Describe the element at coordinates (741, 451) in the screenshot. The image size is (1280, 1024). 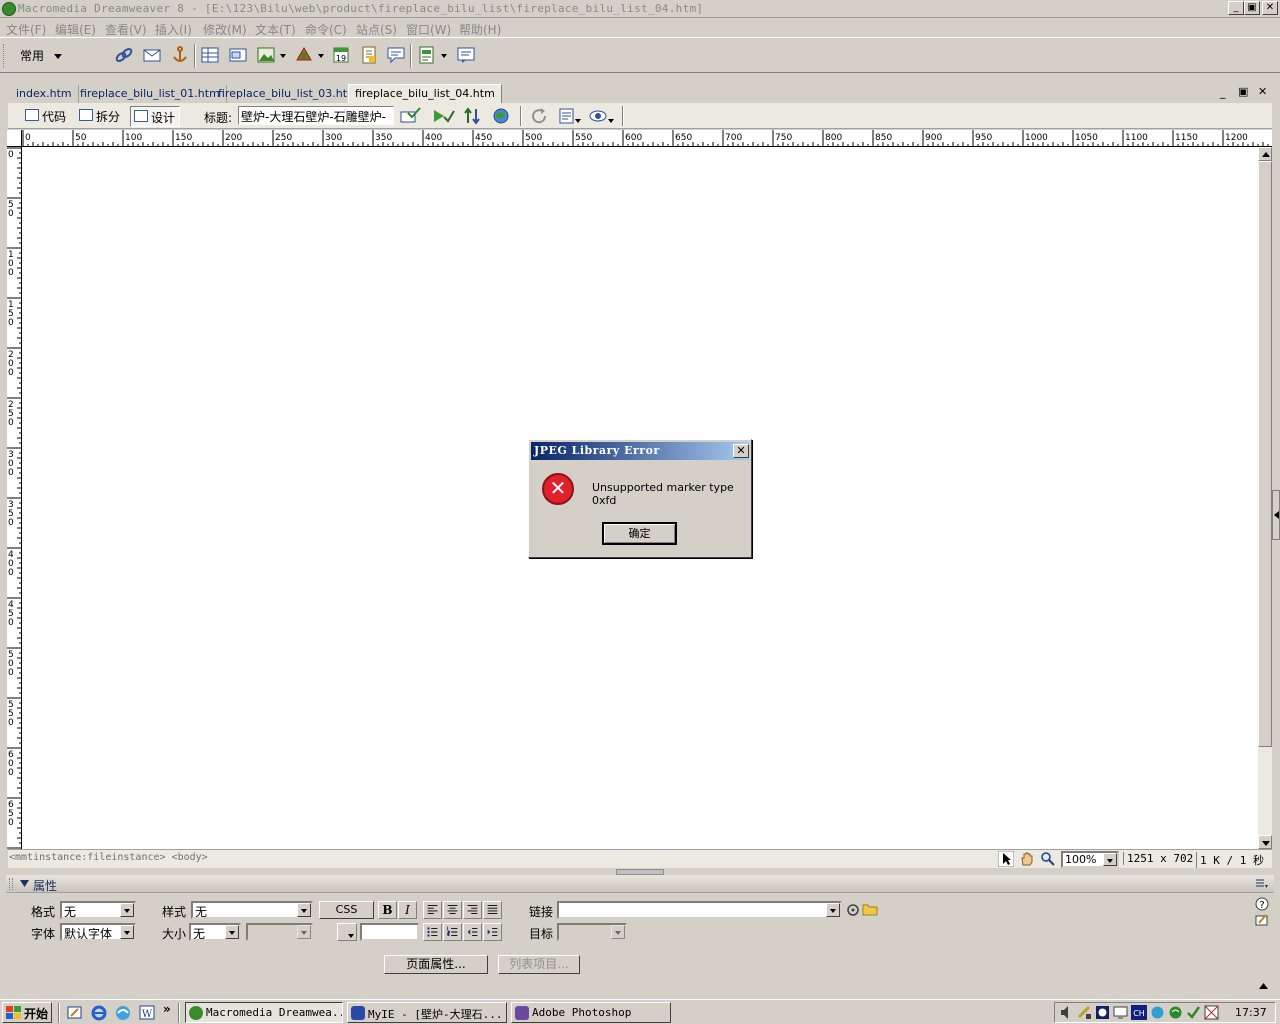
I see `dialog-close-button: ✕` at that location.